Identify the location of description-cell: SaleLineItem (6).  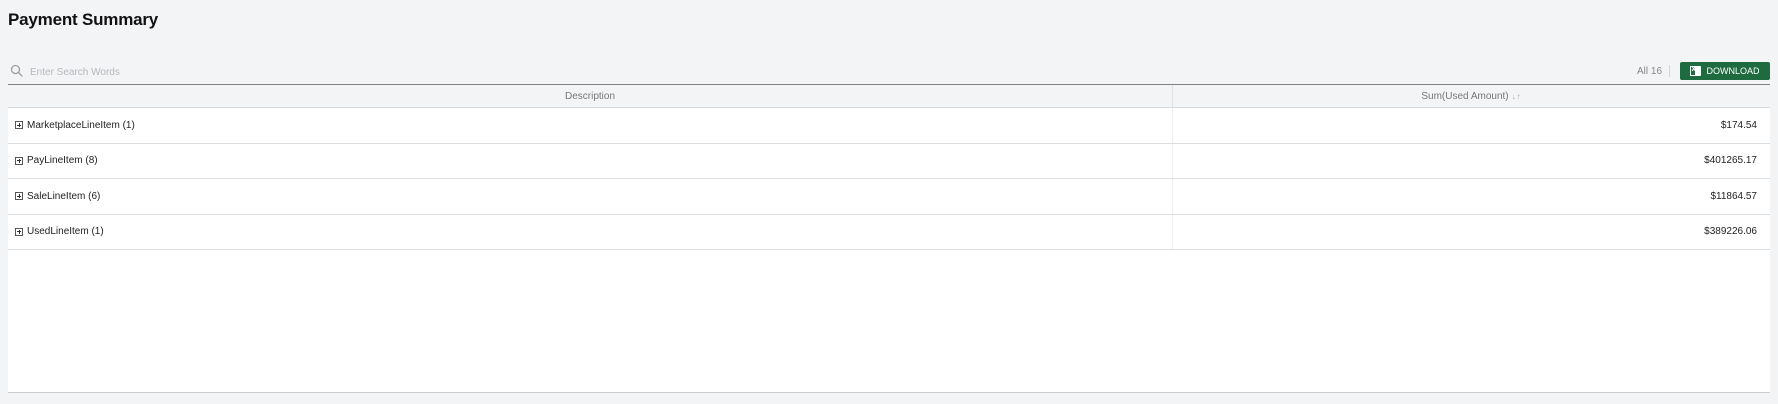
(590, 196).